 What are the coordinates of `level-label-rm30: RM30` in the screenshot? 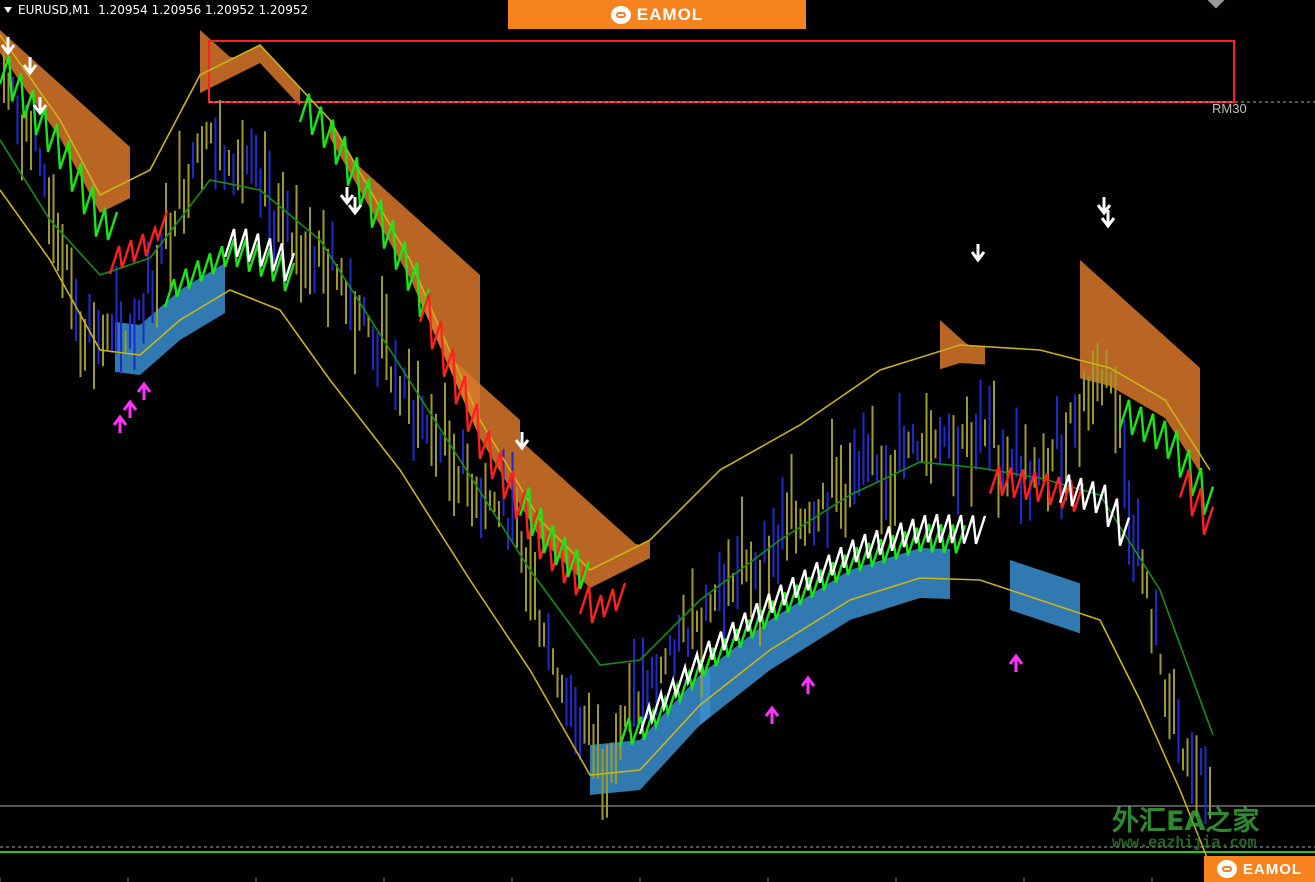 It's located at (1229, 108).